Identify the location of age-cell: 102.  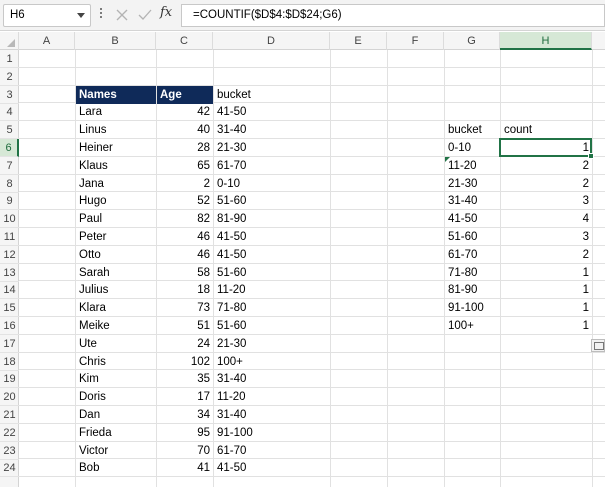
(185, 362).